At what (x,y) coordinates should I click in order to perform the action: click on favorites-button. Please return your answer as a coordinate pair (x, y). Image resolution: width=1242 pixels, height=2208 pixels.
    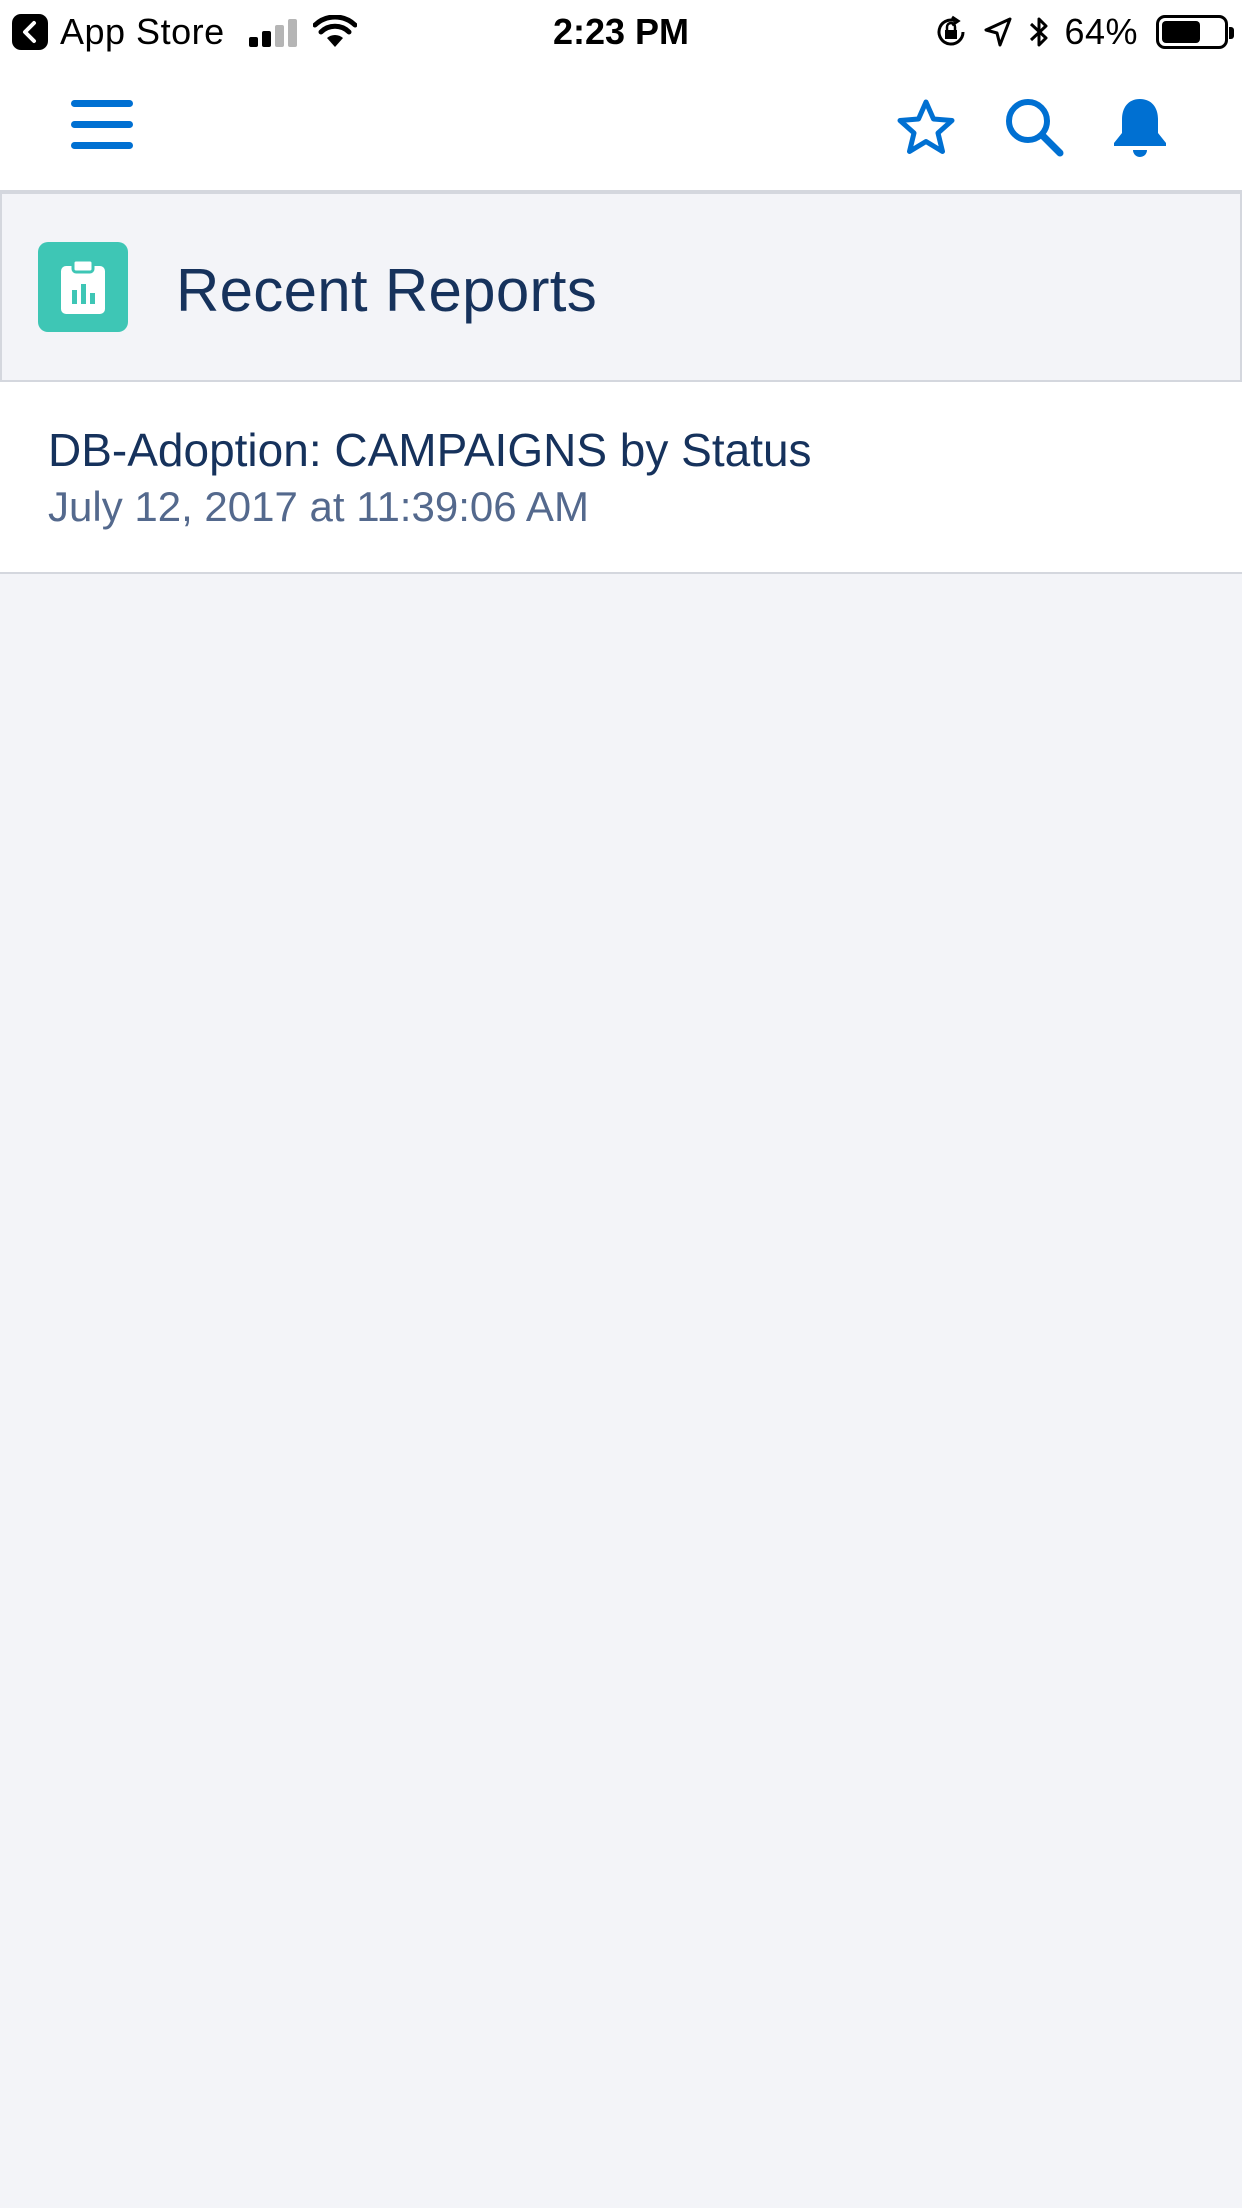
    Looking at the image, I should click on (926, 127).